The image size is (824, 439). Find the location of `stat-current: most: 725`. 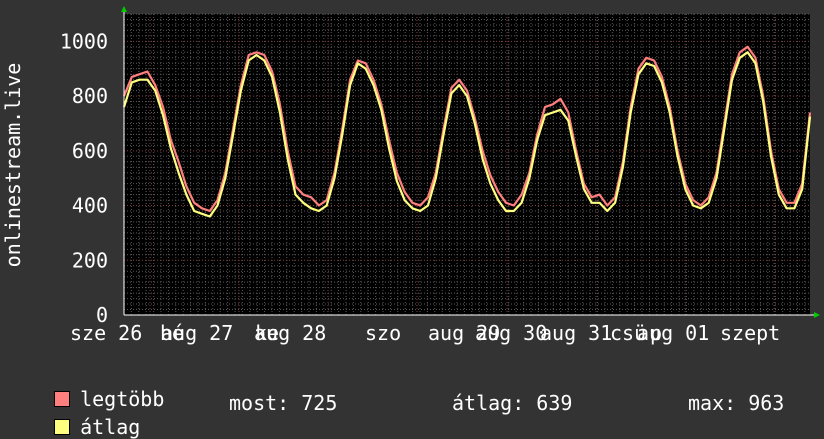

stat-current: most: 725 is located at coordinates (283, 403).